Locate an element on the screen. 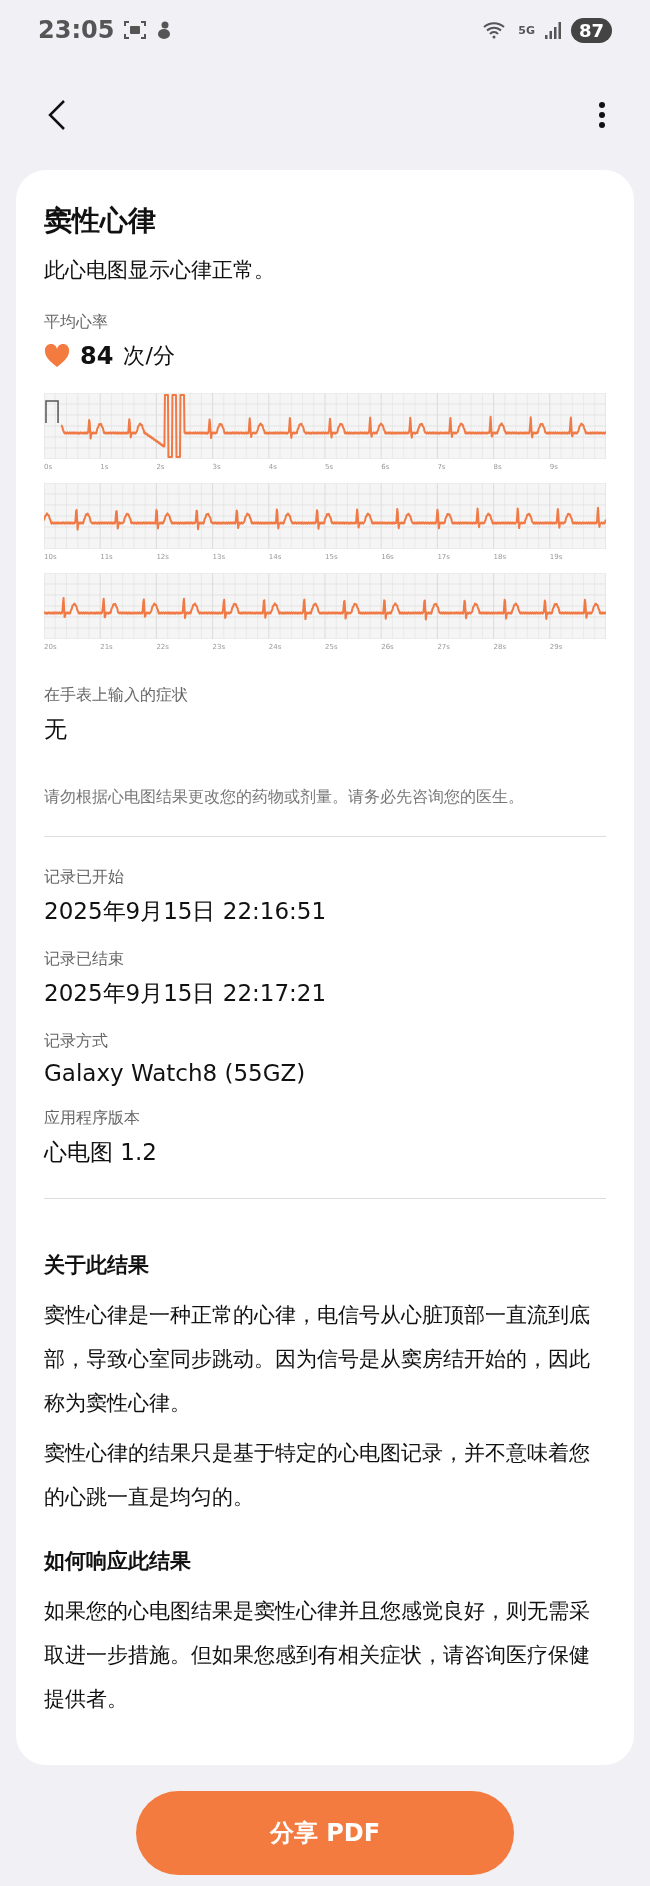  more-icon is located at coordinates (602, 115).